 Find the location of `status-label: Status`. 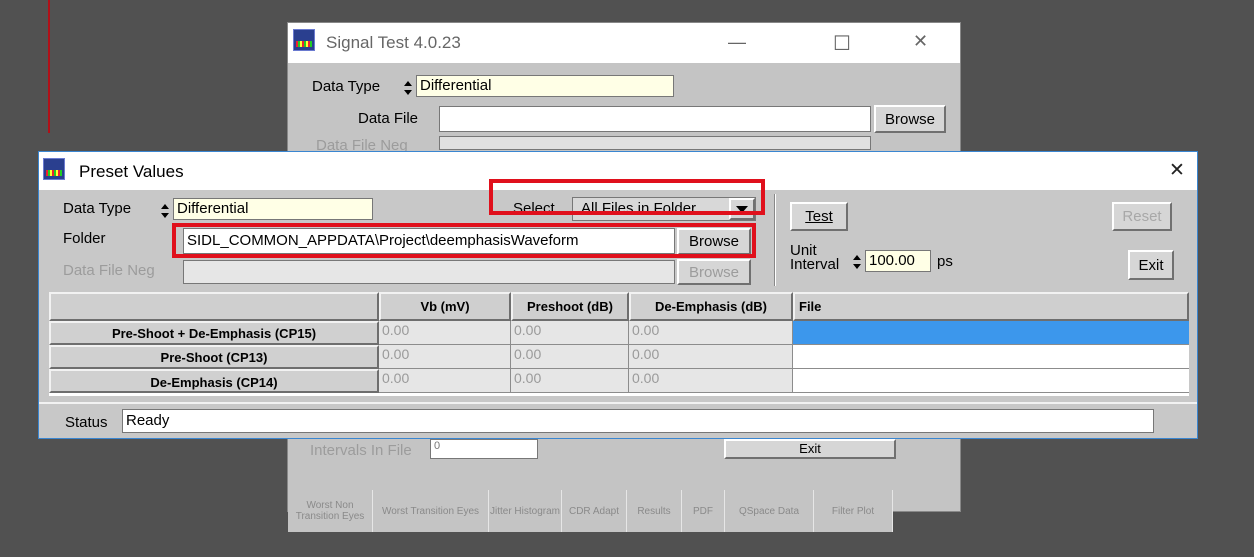

status-label: Status is located at coordinates (86, 422).